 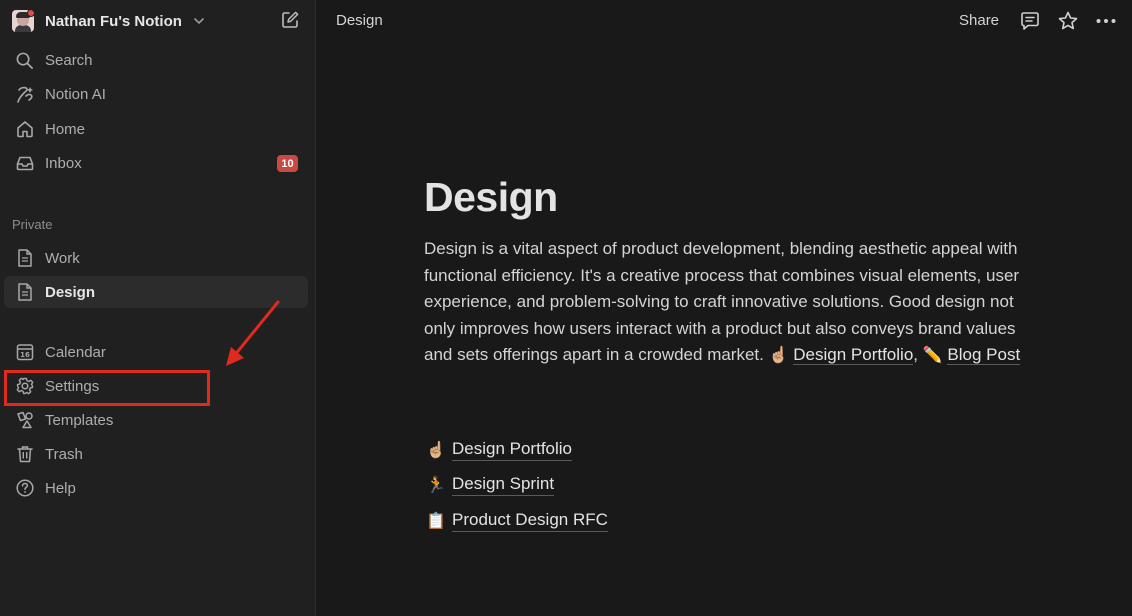 I want to click on sidebar-item-home: Home, so click(x=156, y=129).